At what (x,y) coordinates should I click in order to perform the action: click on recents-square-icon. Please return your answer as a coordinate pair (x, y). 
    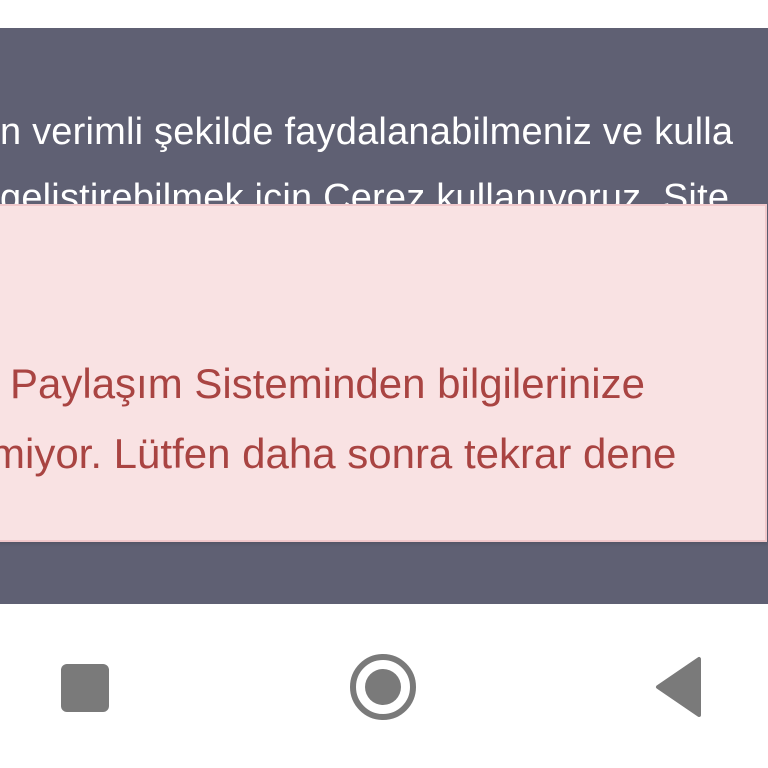
    Looking at the image, I should click on (85, 688).